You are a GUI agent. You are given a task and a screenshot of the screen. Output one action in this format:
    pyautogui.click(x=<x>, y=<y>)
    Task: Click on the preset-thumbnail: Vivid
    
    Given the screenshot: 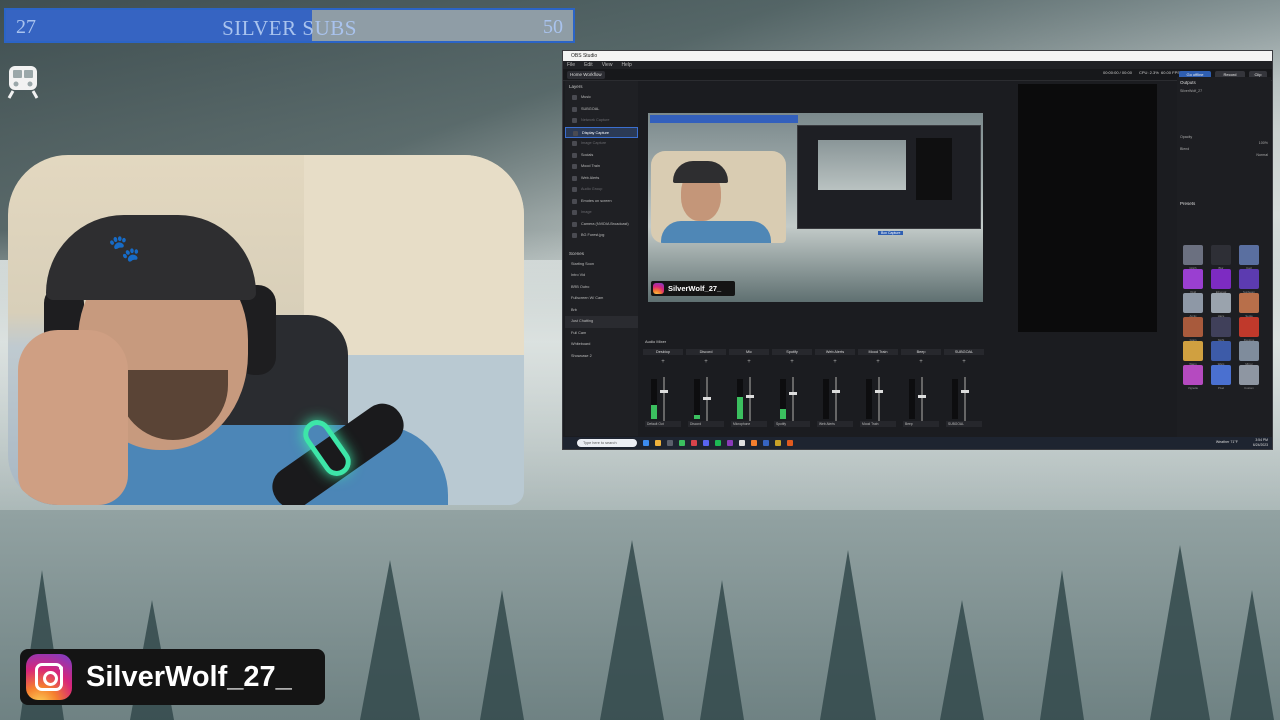 What is the action you would take?
    pyautogui.click(x=1193, y=281)
    